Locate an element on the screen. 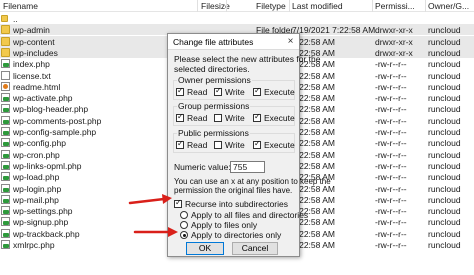  recurse-checkbox is located at coordinates (178, 203).